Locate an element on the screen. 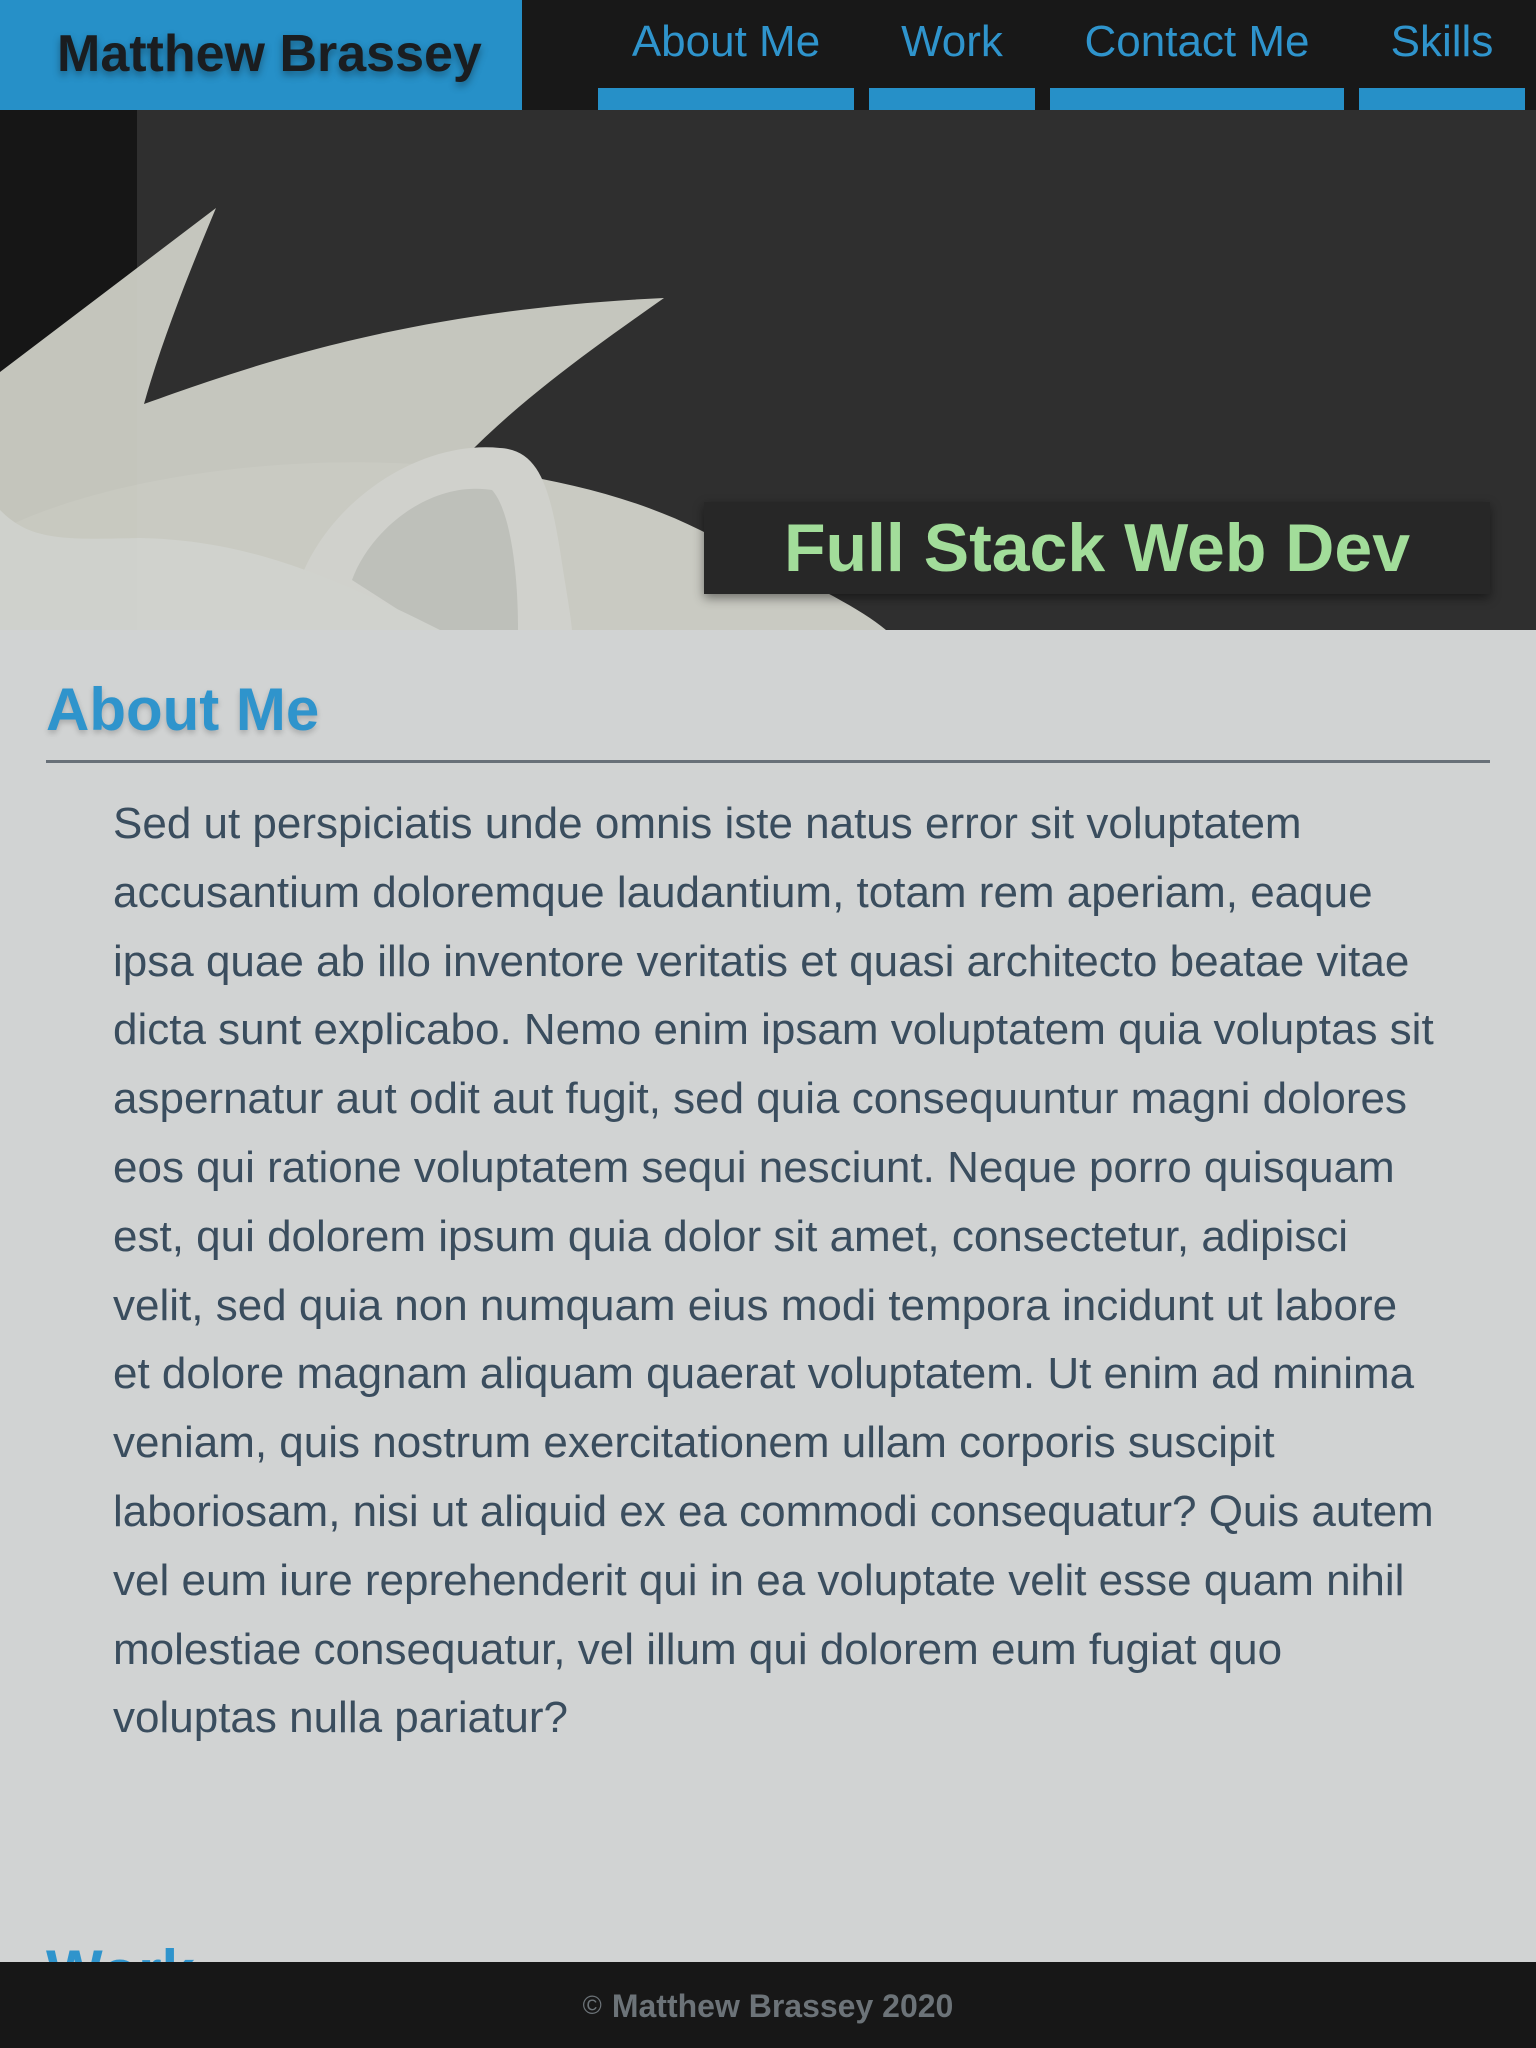 This screenshot has width=1536, height=2048. footer-text: Matthew Brassey 2020 is located at coordinates (782, 2006).